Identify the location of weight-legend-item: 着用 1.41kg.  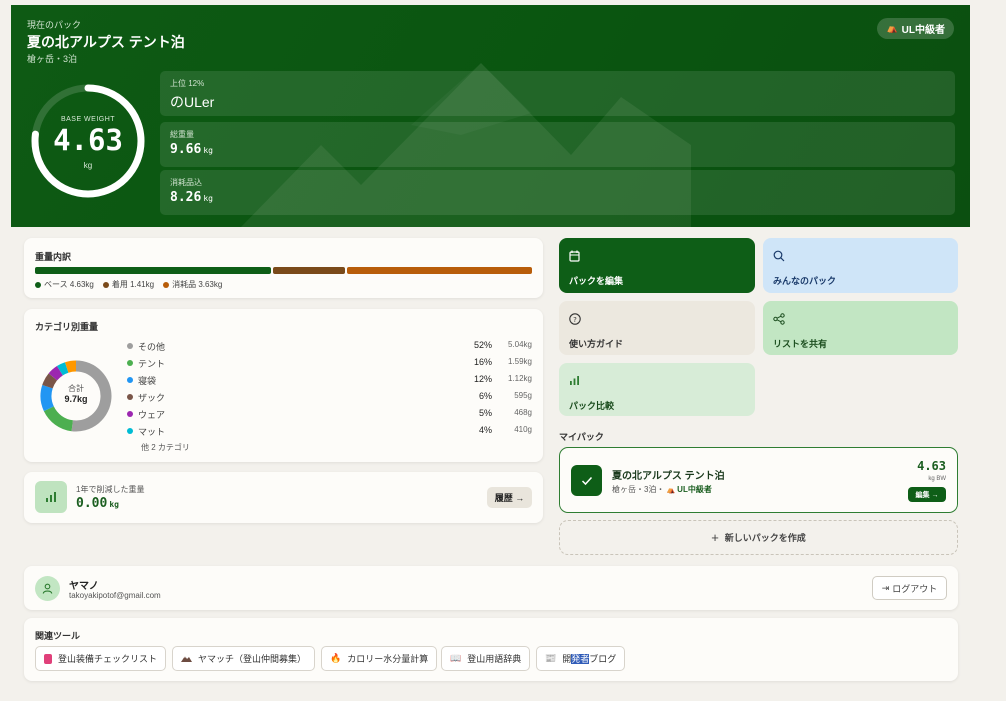
(128, 284).